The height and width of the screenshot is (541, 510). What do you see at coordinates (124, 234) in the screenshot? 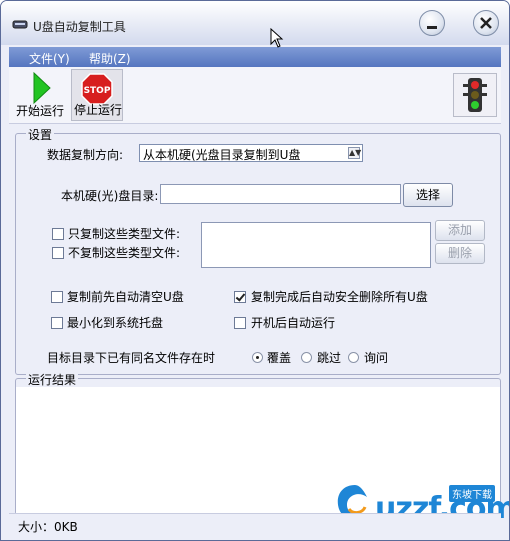
I see `only-copy-label: 只复制这些类型文件:` at bounding box center [124, 234].